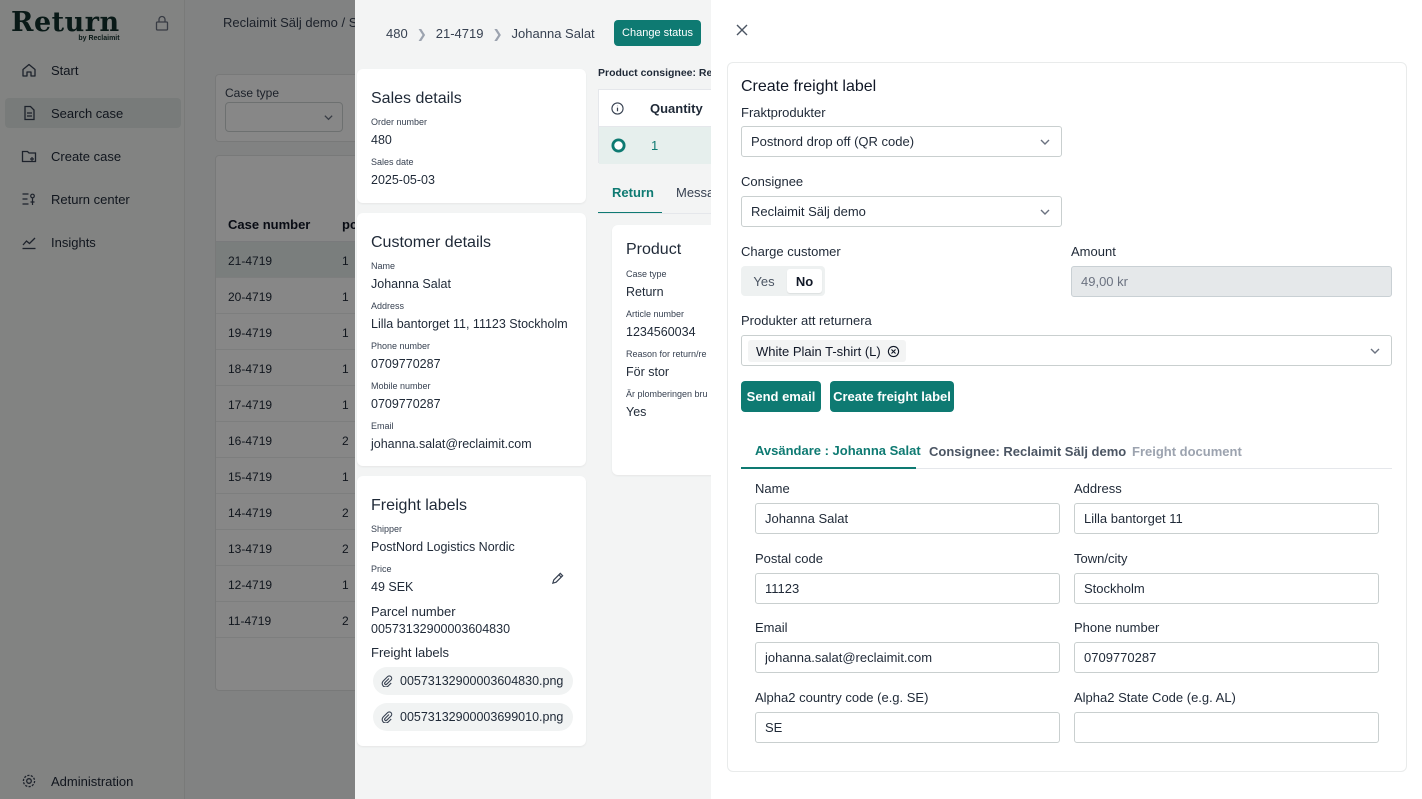 This screenshot has width=1422, height=799. Describe the element at coordinates (1101, 558) in the screenshot. I see `town-label: Town/city` at that location.